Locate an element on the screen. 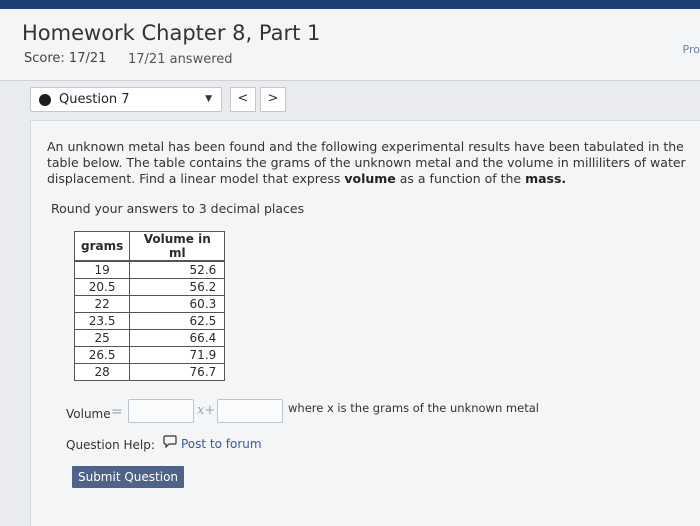 The height and width of the screenshot is (526, 700). answered-count: 17/21 answered is located at coordinates (180, 59).